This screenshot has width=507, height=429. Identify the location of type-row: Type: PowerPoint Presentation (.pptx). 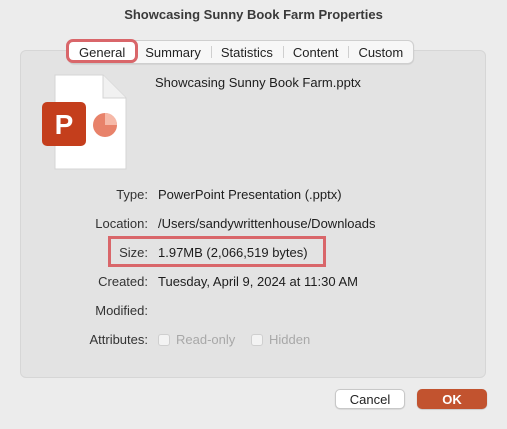
(253, 196).